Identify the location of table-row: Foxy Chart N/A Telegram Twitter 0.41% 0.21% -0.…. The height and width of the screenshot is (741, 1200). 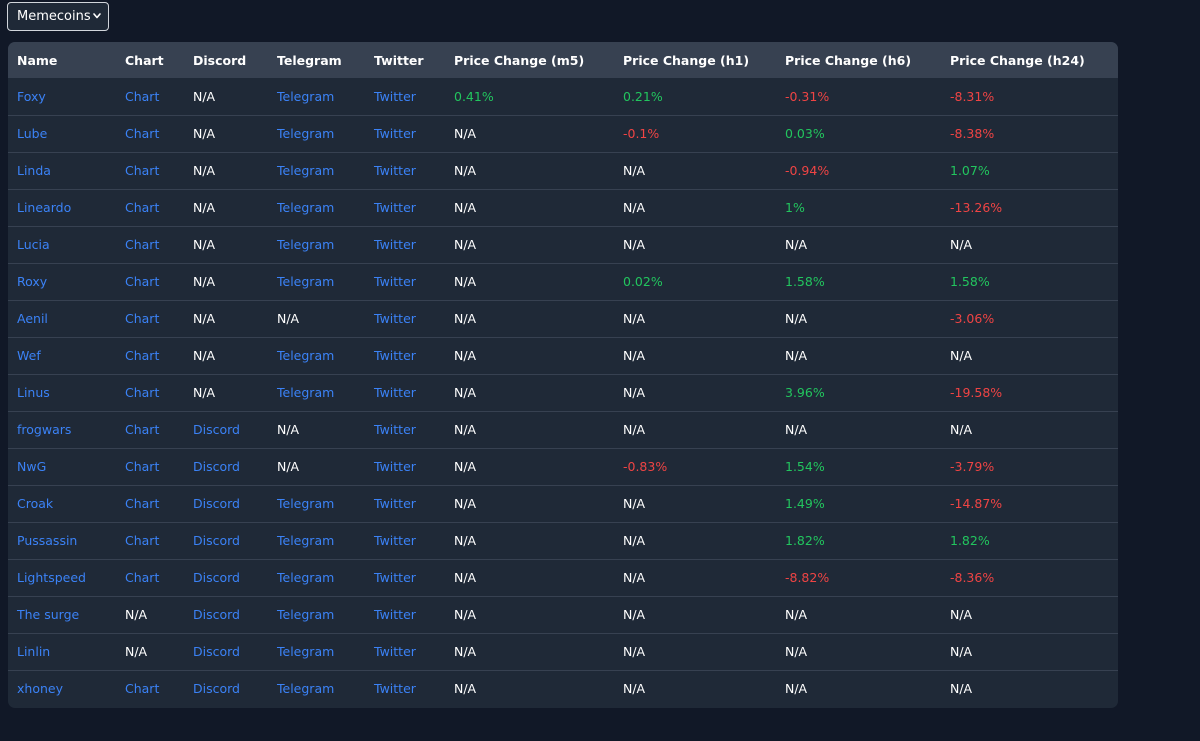
(563, 96).